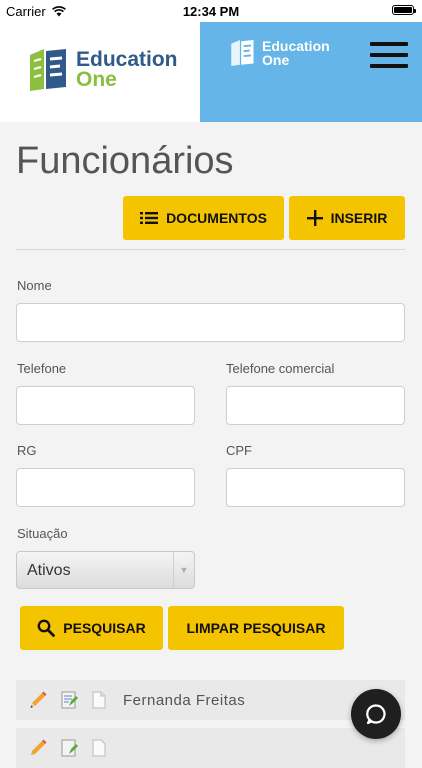 This screenshot has height=768, width=422. I want to click on list-icon, so click(149, 218).